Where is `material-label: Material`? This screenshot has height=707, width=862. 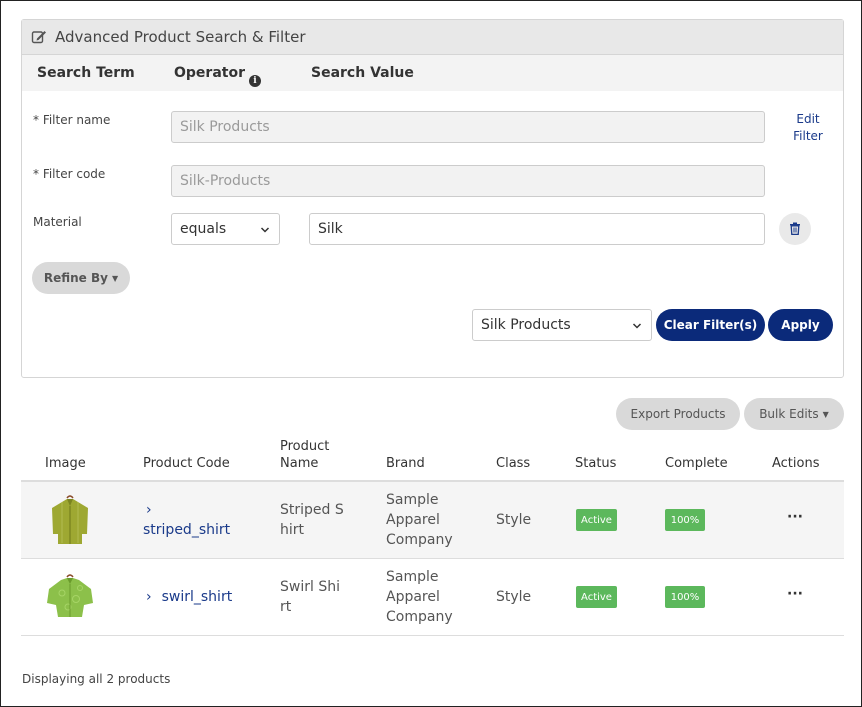 material-label: Material is located at coordinates (57, 222).